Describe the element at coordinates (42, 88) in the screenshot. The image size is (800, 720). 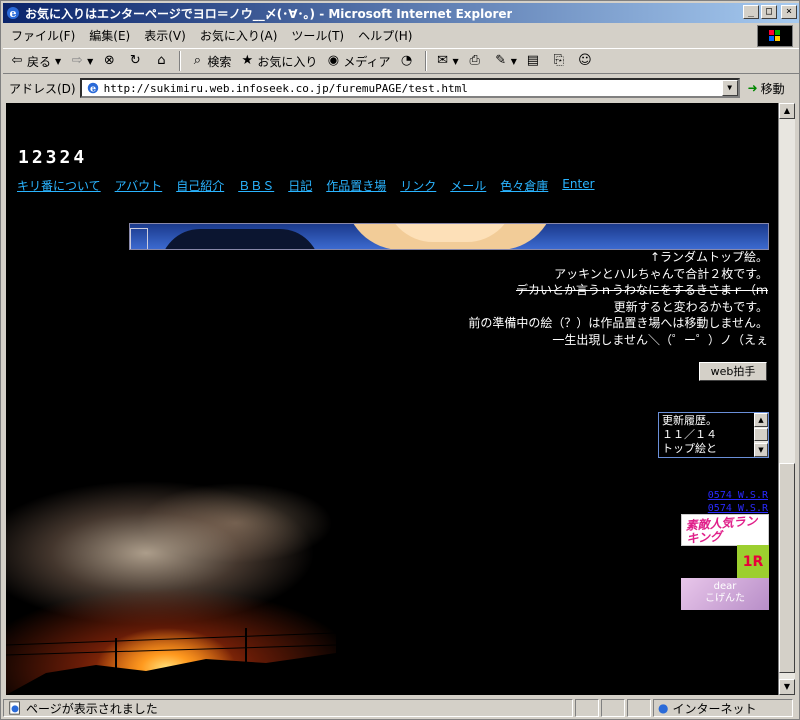
I see `address-label: アドレス(D)` at that location.